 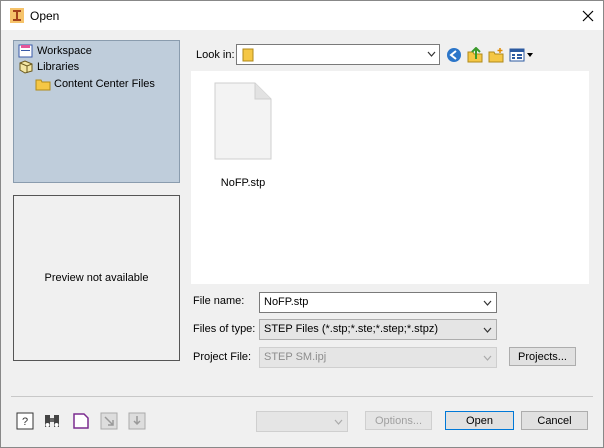 I want to click on look-in-label: Look in:, so click(x=215, y=55).